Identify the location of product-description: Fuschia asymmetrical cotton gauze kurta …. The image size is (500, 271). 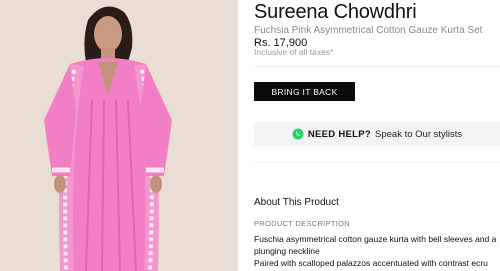
(377, 251).